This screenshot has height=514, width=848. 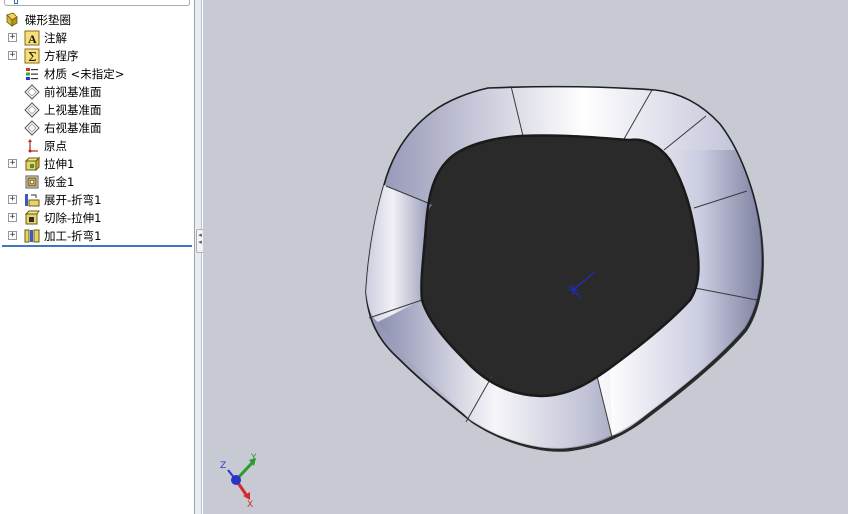 I want to click on cut-extrude-icon, so click(x=32, y=217).